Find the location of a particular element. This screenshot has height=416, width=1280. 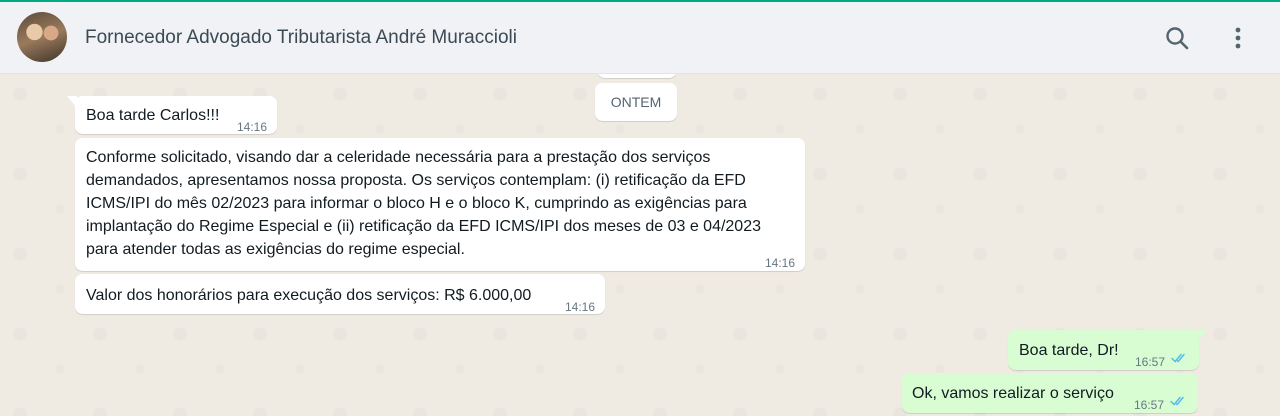

search-icon is located at coordinates (1177, 38).